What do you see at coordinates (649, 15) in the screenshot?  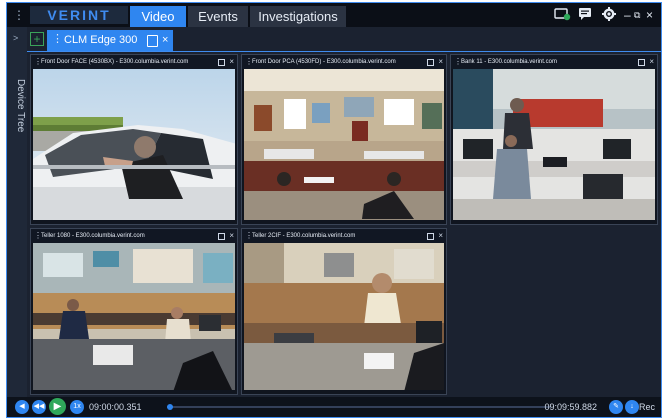 I see `close-icon: ×` at bounding box center [649, 15].